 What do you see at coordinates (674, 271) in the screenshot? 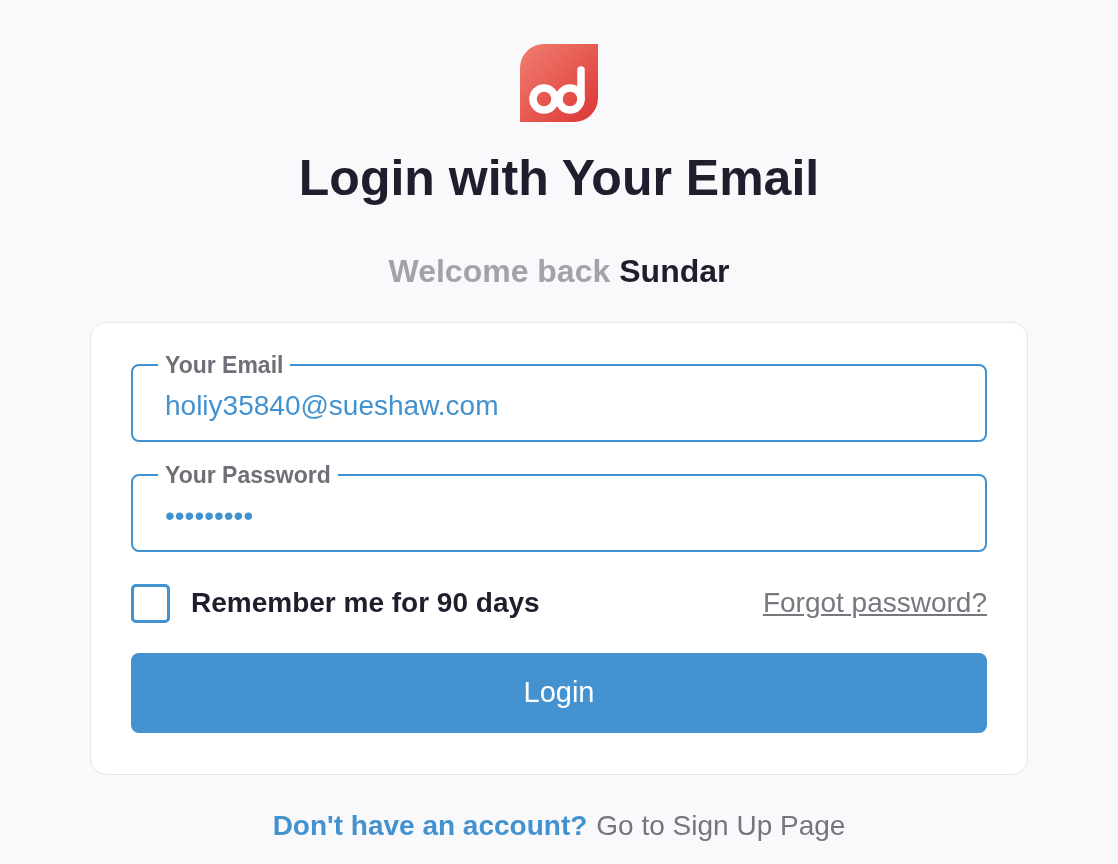
I see `user-name: Sundar` at bounding box center [674, 271].